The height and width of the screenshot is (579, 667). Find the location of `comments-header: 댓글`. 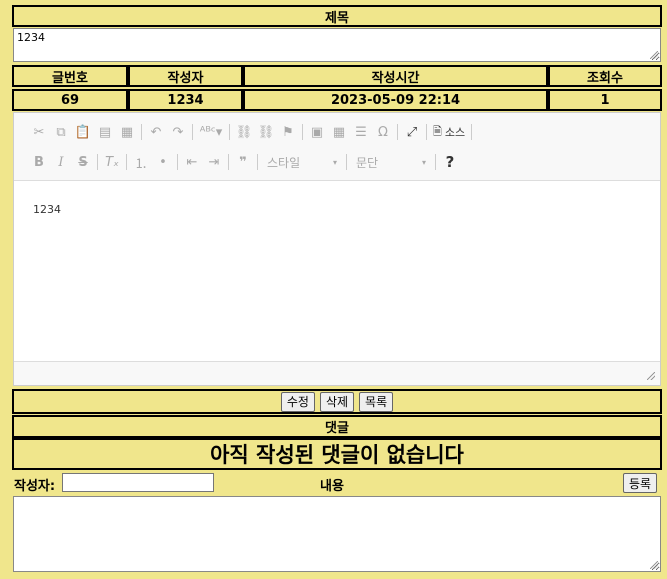

comments-header: 댓글 is located at coordinates (337, 426).